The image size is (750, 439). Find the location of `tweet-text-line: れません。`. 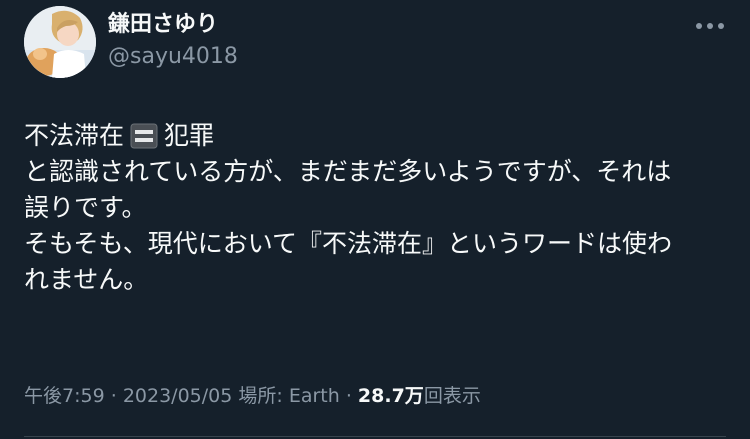

tweet-text-line: れません。 is located at coordinates (86, 279).